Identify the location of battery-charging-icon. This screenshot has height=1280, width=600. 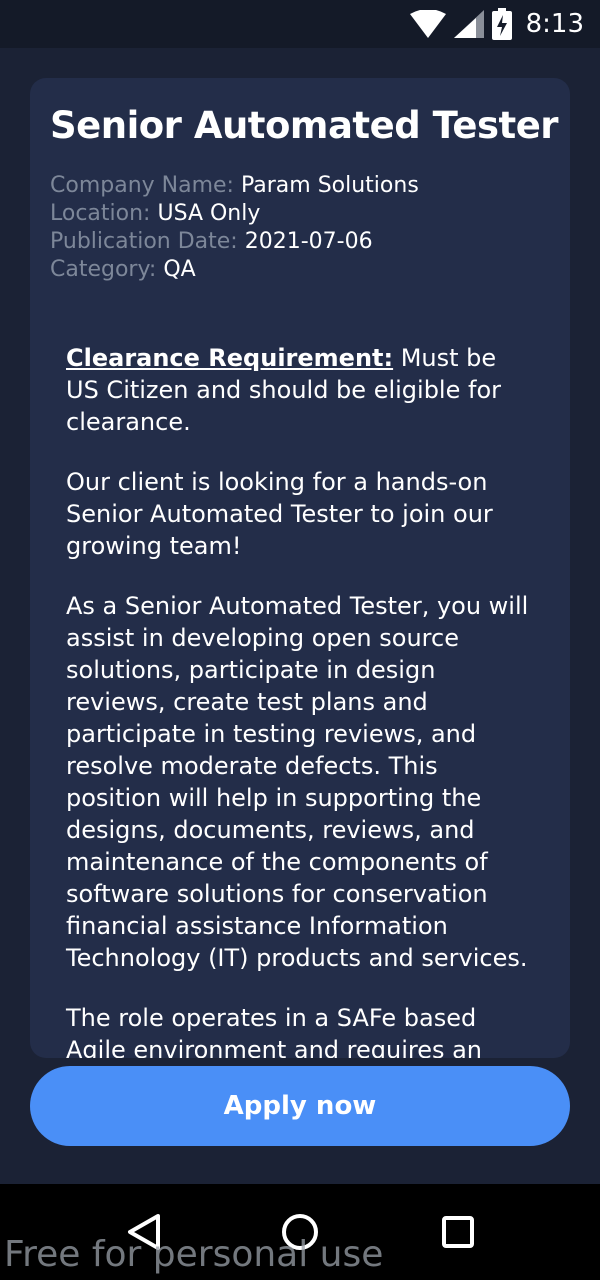
(501, 24).